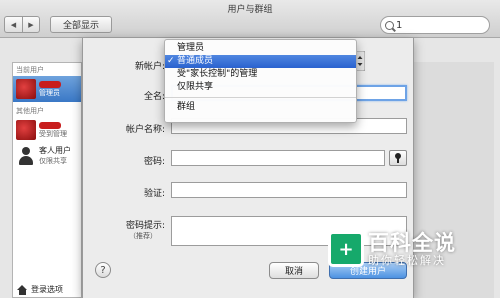  Describe the element at coordinates (55, 150) in the screenshot. I see `user-name: 客人用户` at that location.